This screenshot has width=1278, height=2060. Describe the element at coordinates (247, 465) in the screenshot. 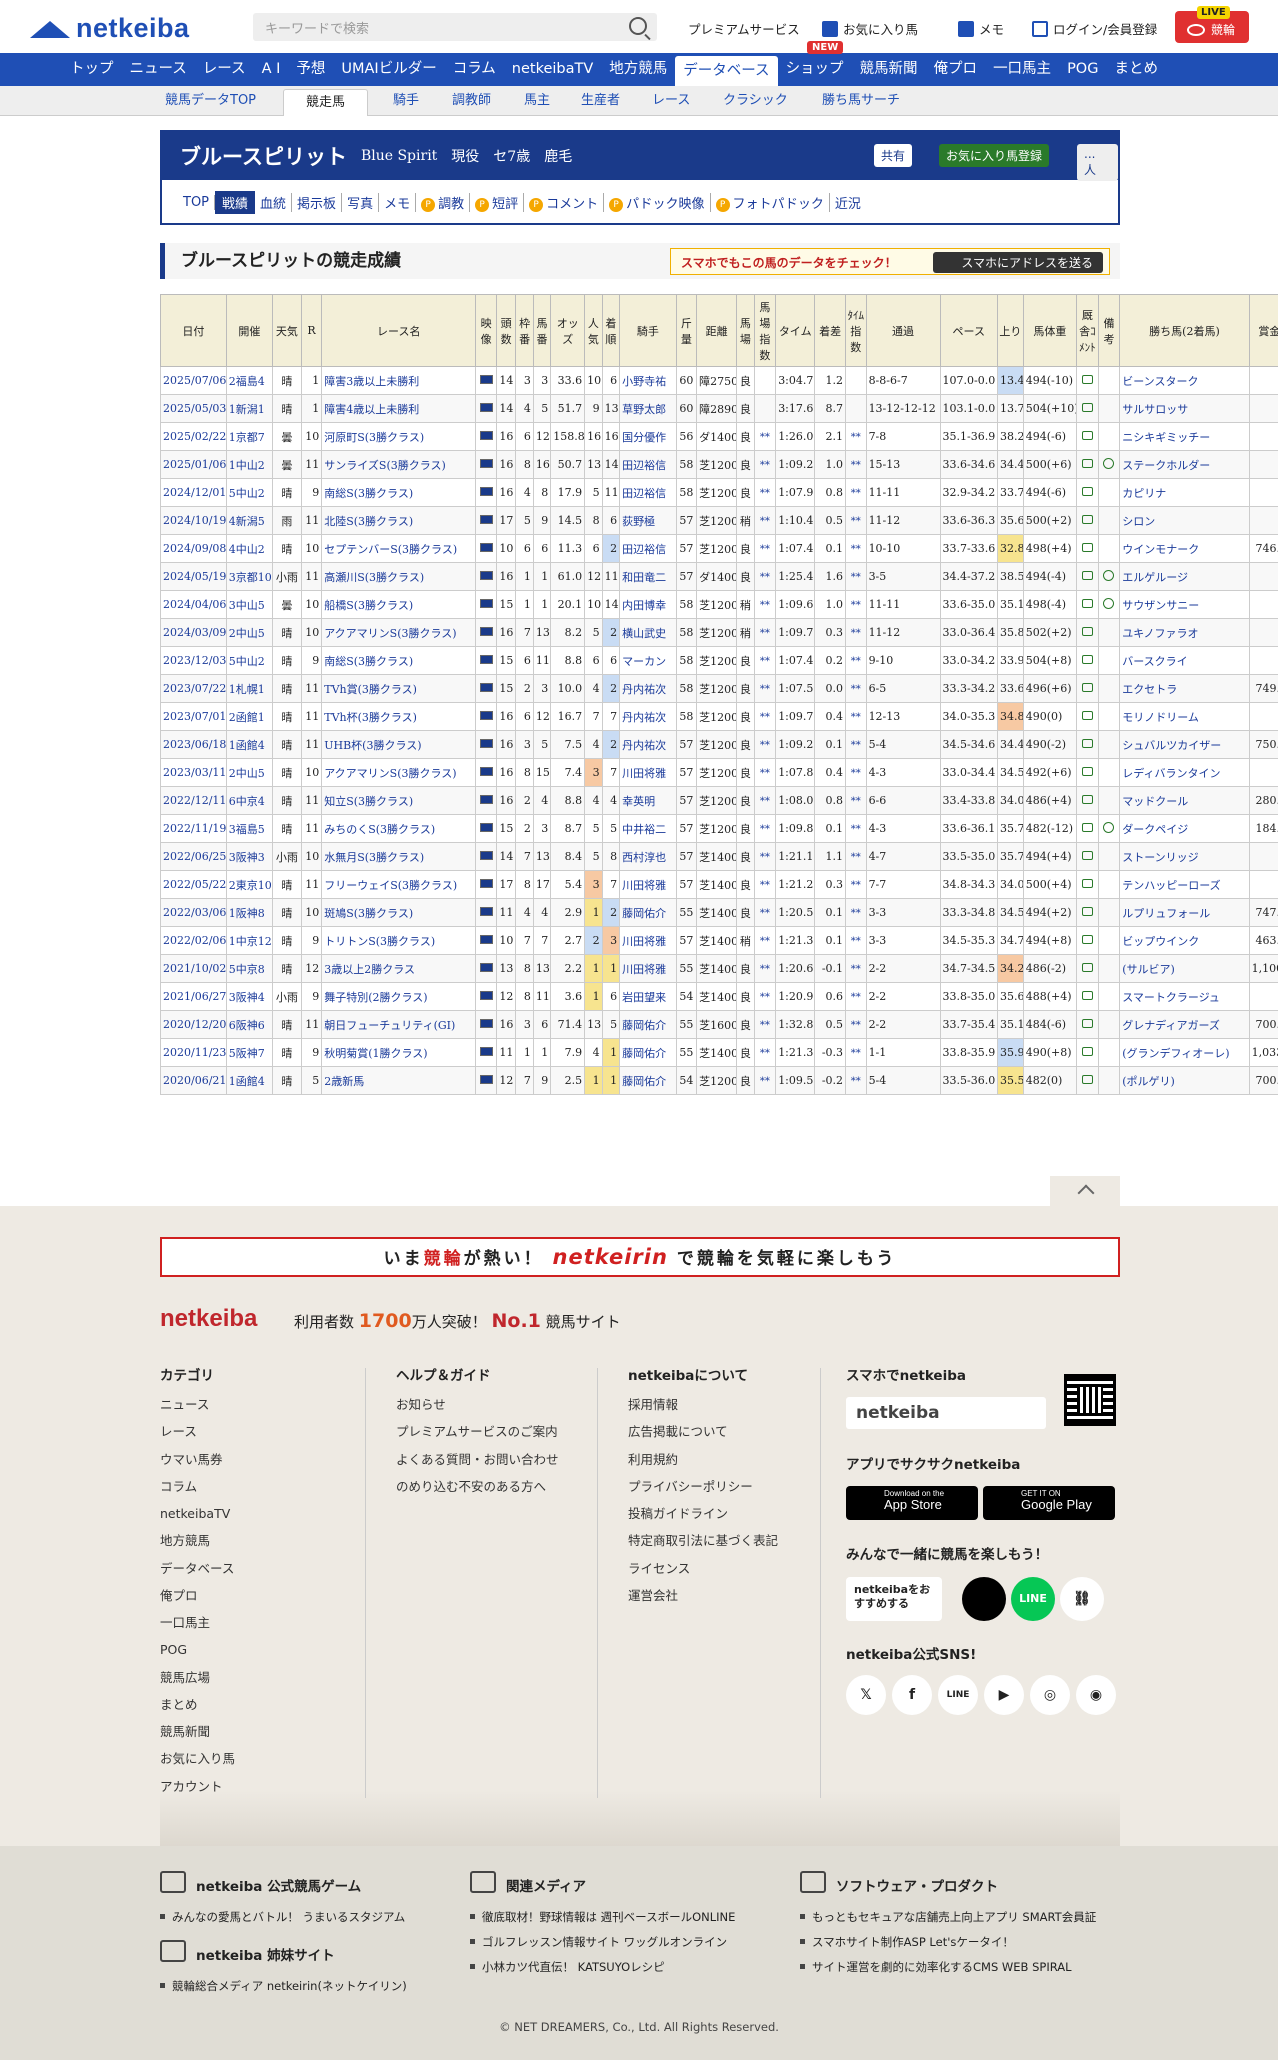

I see `venue-link: 1中山2` at that location.